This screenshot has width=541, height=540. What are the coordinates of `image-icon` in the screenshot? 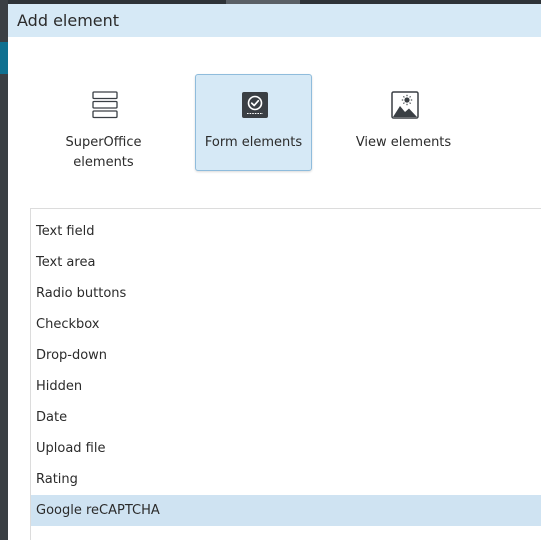 It's located at (405, 105).